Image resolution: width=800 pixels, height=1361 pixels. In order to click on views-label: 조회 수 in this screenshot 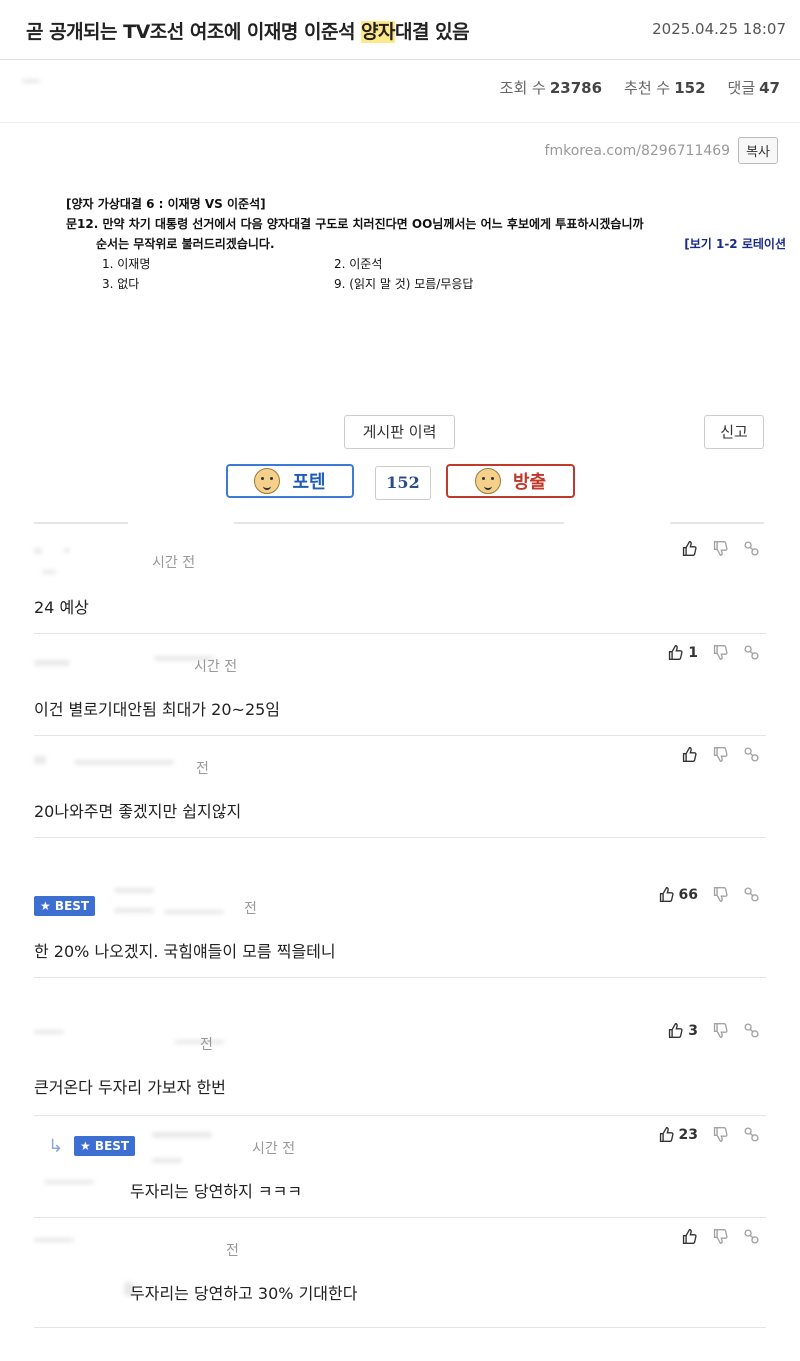, I will do `click(522, 88)`.